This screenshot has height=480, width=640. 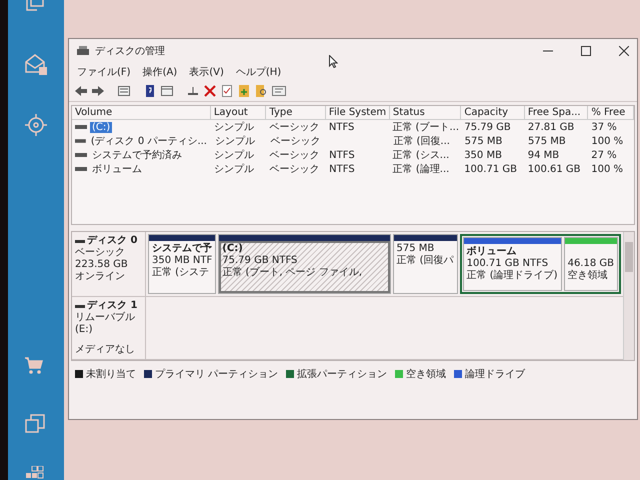 What do you see at coordinates (342, 374) in the screenshot?
I see `legend-label: 拡張パーティション` at bounding box center [342, 374].